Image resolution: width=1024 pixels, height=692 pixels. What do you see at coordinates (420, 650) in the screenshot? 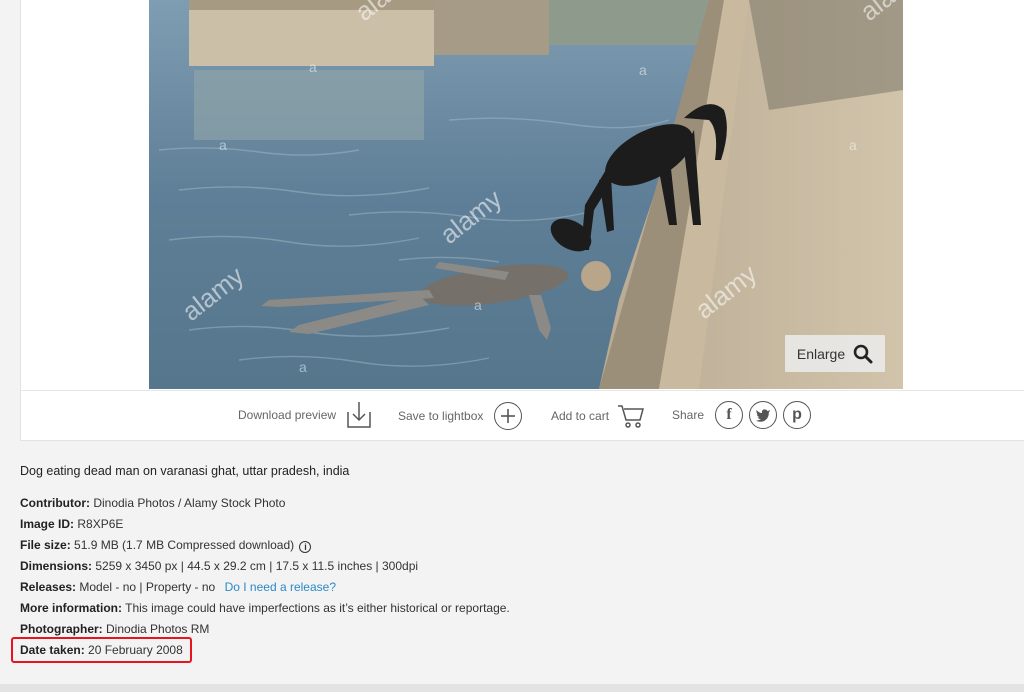
I see `date-taken-row: Date taken: 20 February 2008` at bounding box center [420, 650].